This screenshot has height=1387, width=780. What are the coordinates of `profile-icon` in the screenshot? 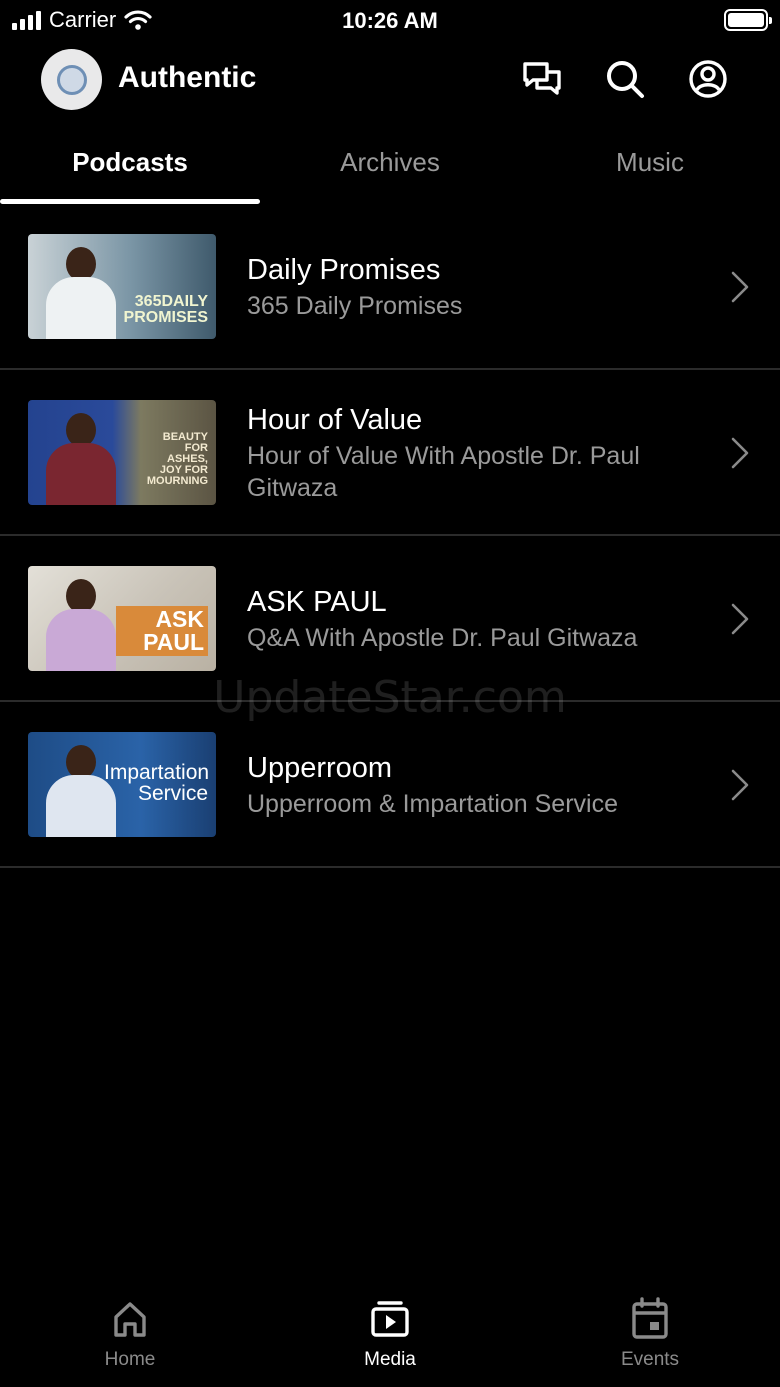 It's located at (708, 79).